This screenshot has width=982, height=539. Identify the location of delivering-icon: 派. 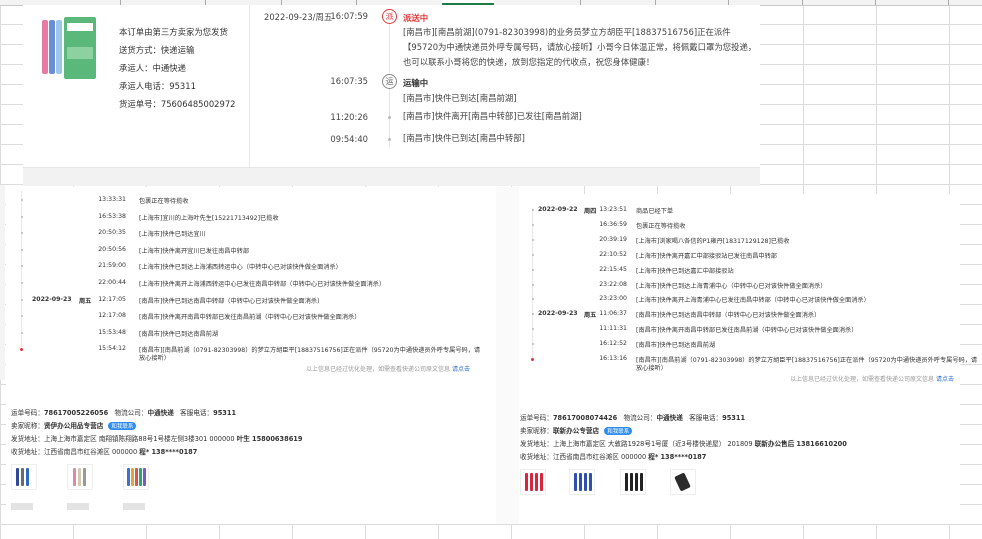
(389, 16).